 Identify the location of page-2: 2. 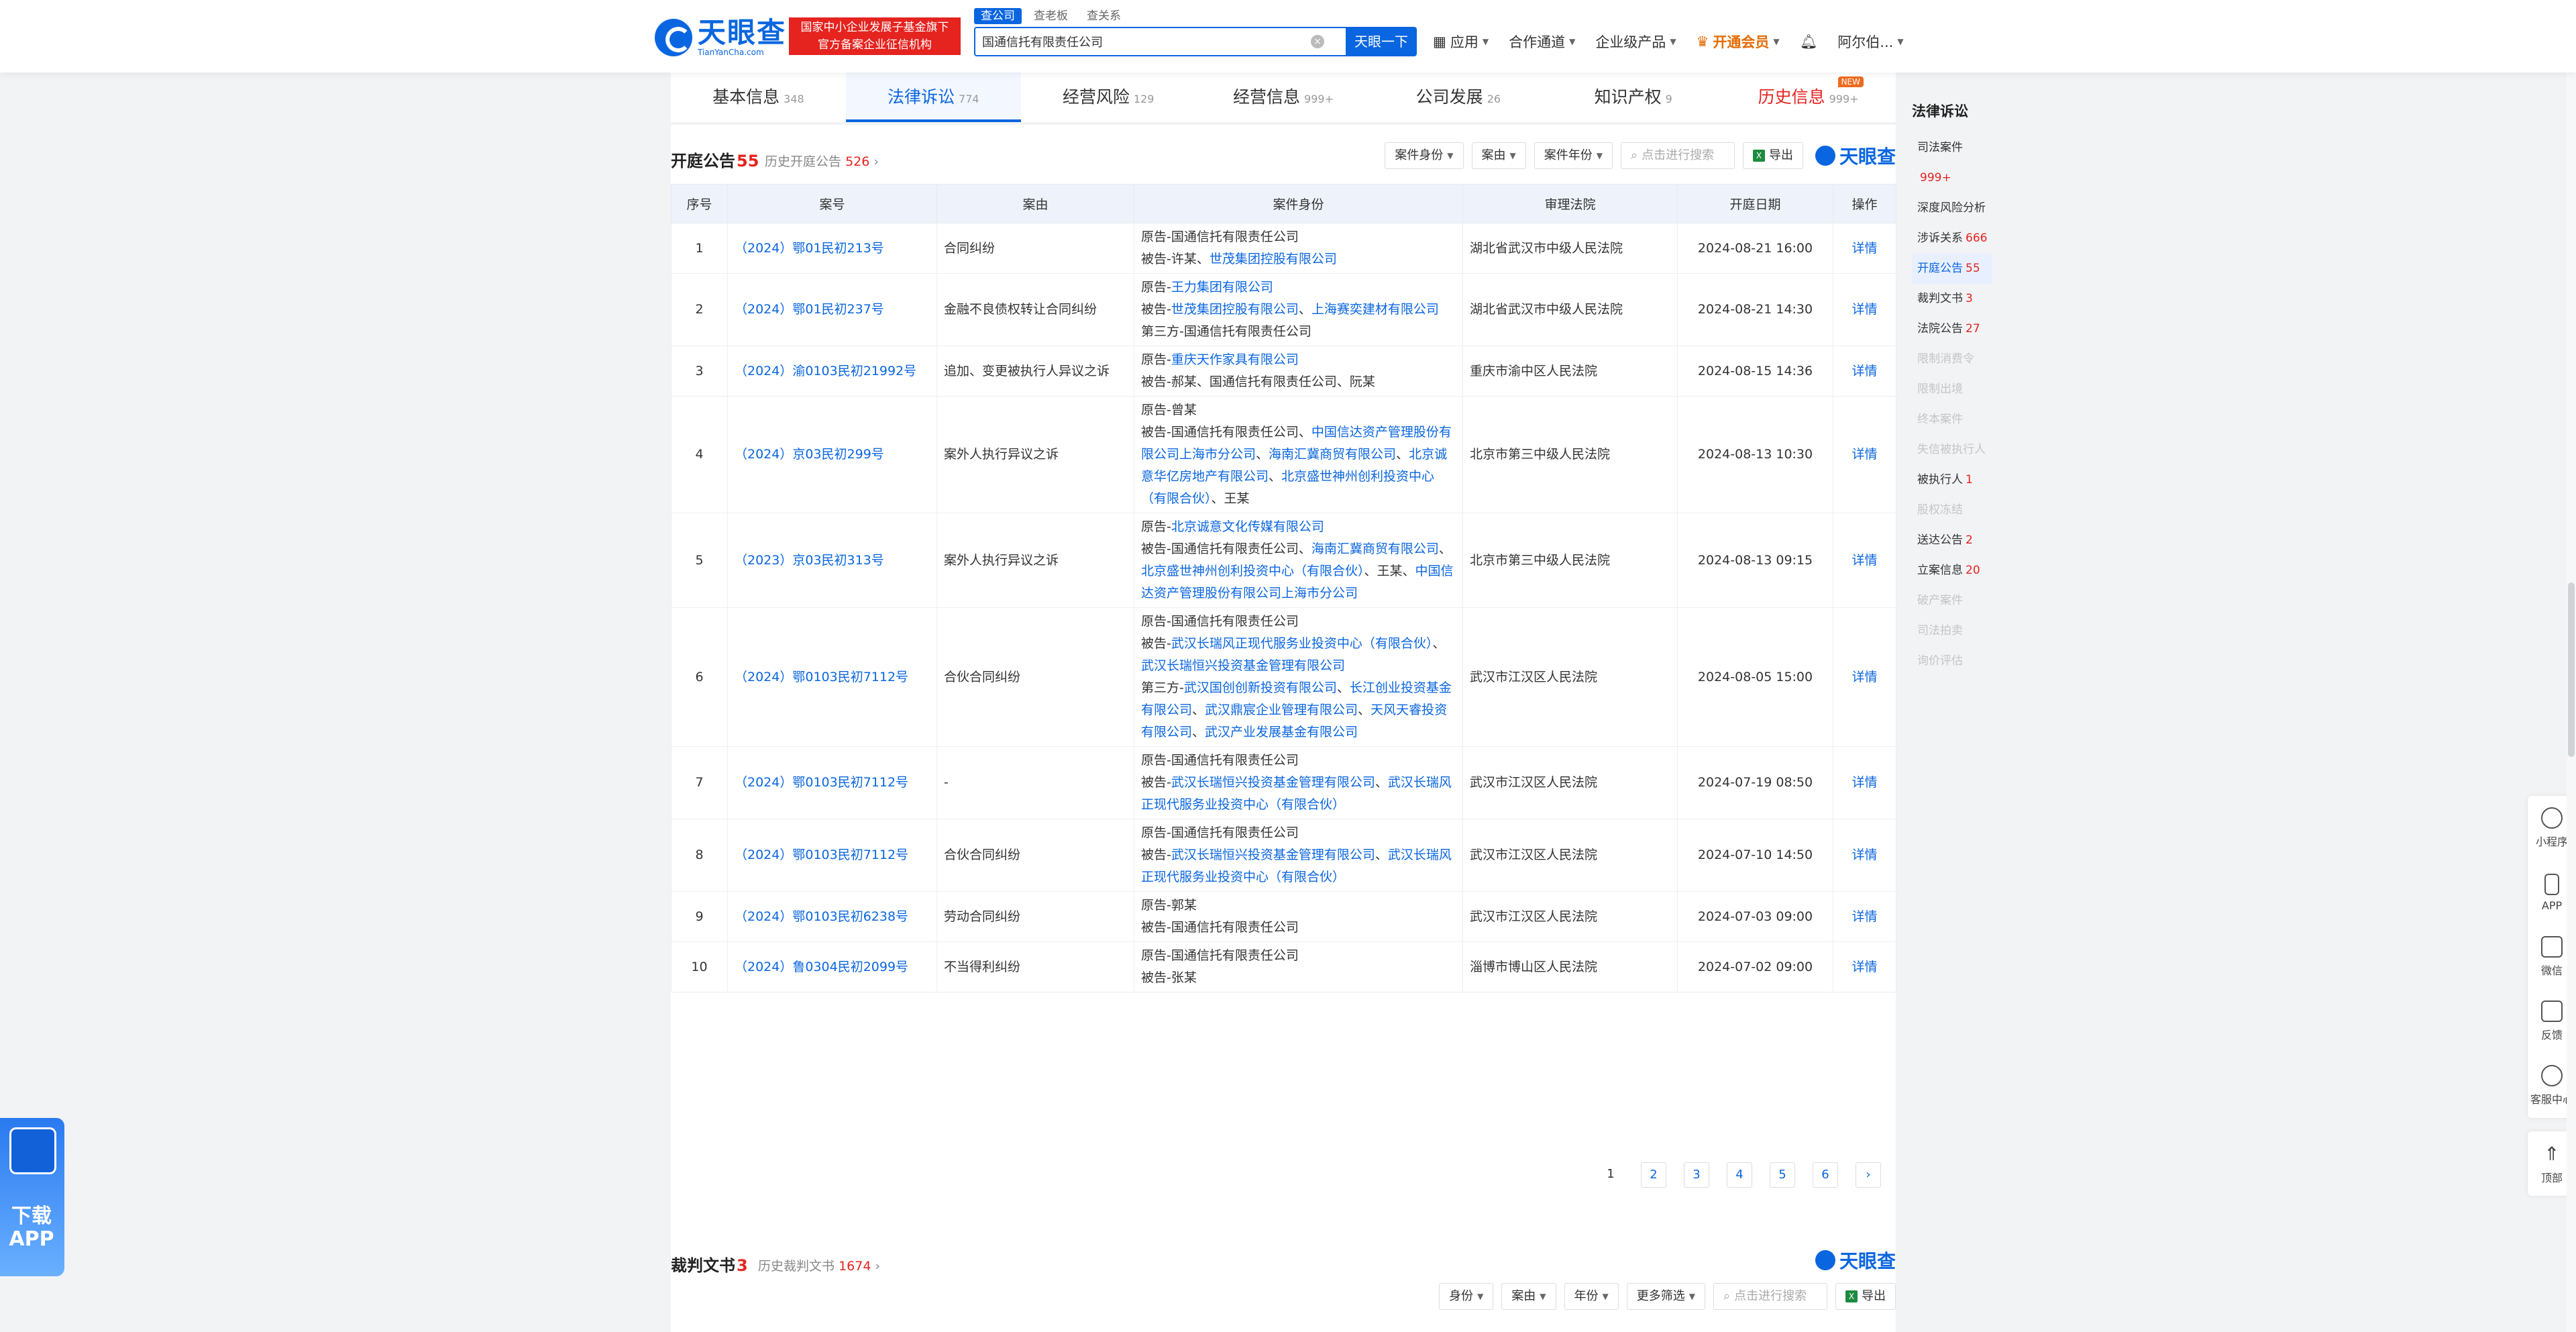
(1653, 1175).